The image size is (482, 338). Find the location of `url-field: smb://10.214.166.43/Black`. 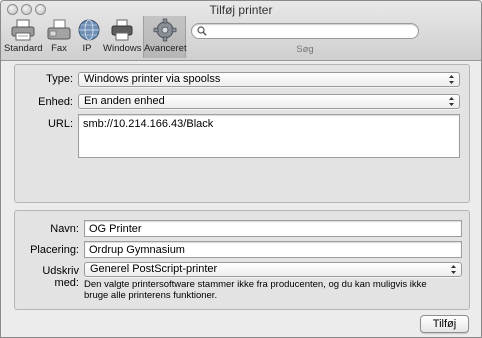

url-field: smb://10.214.166.43/Black is located at coordinates (269, 136).